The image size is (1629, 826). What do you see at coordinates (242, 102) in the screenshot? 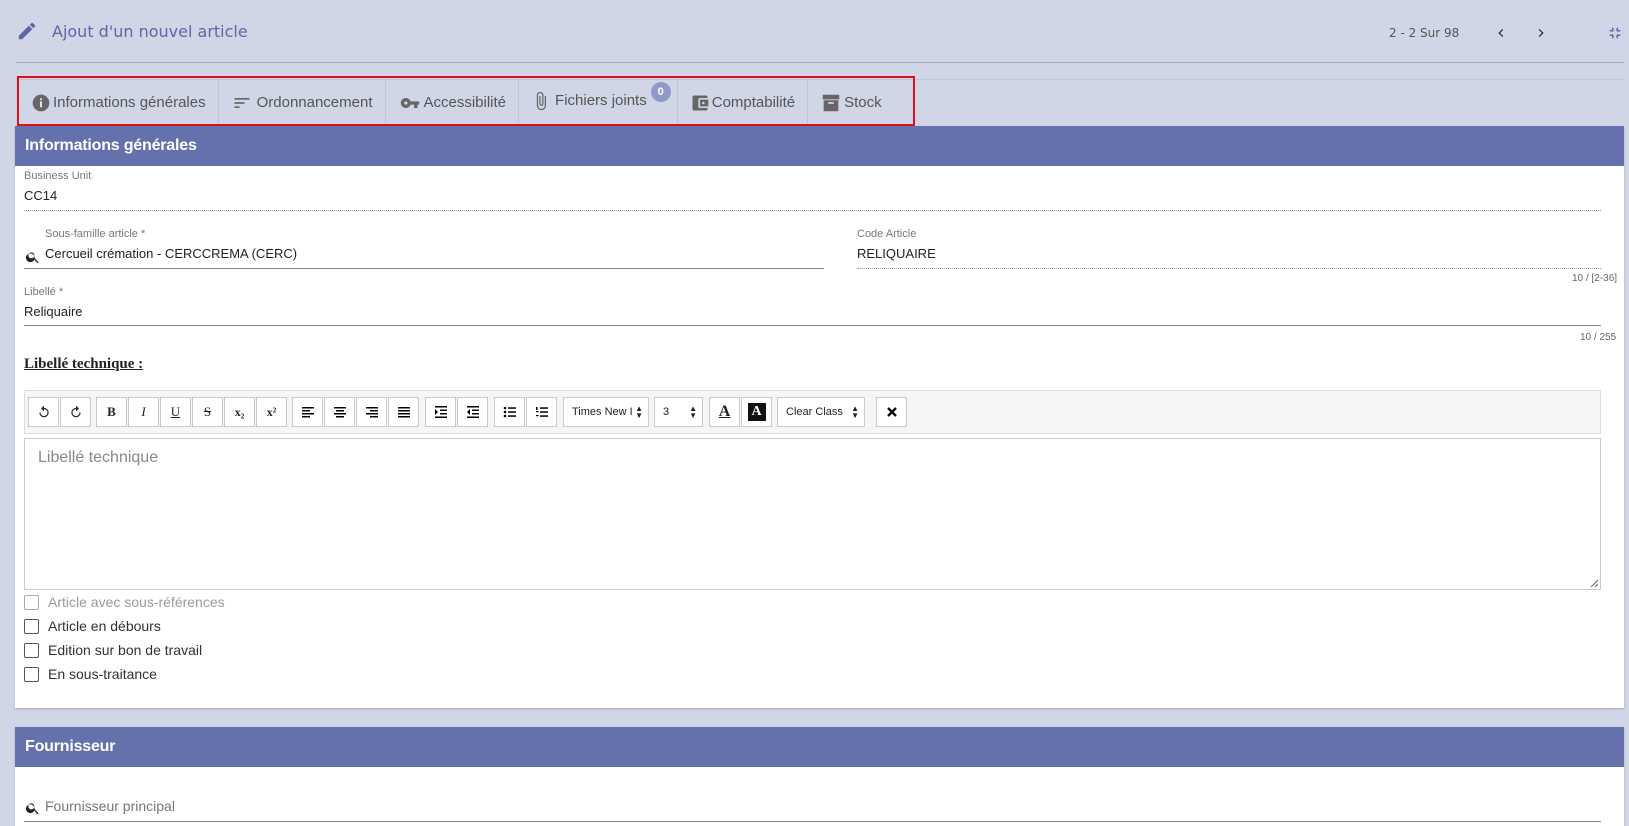
I see `sort-icon` at bounding box center [242, 102].